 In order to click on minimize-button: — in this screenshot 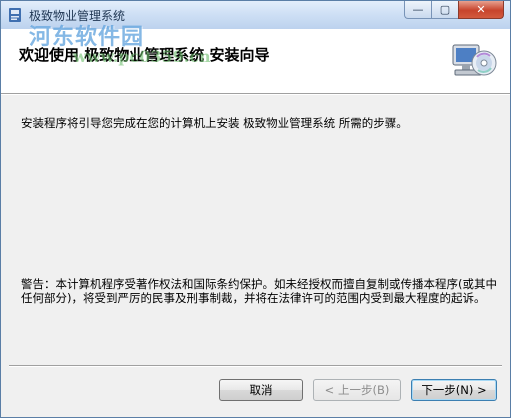, I will do `click(417, 10)`.